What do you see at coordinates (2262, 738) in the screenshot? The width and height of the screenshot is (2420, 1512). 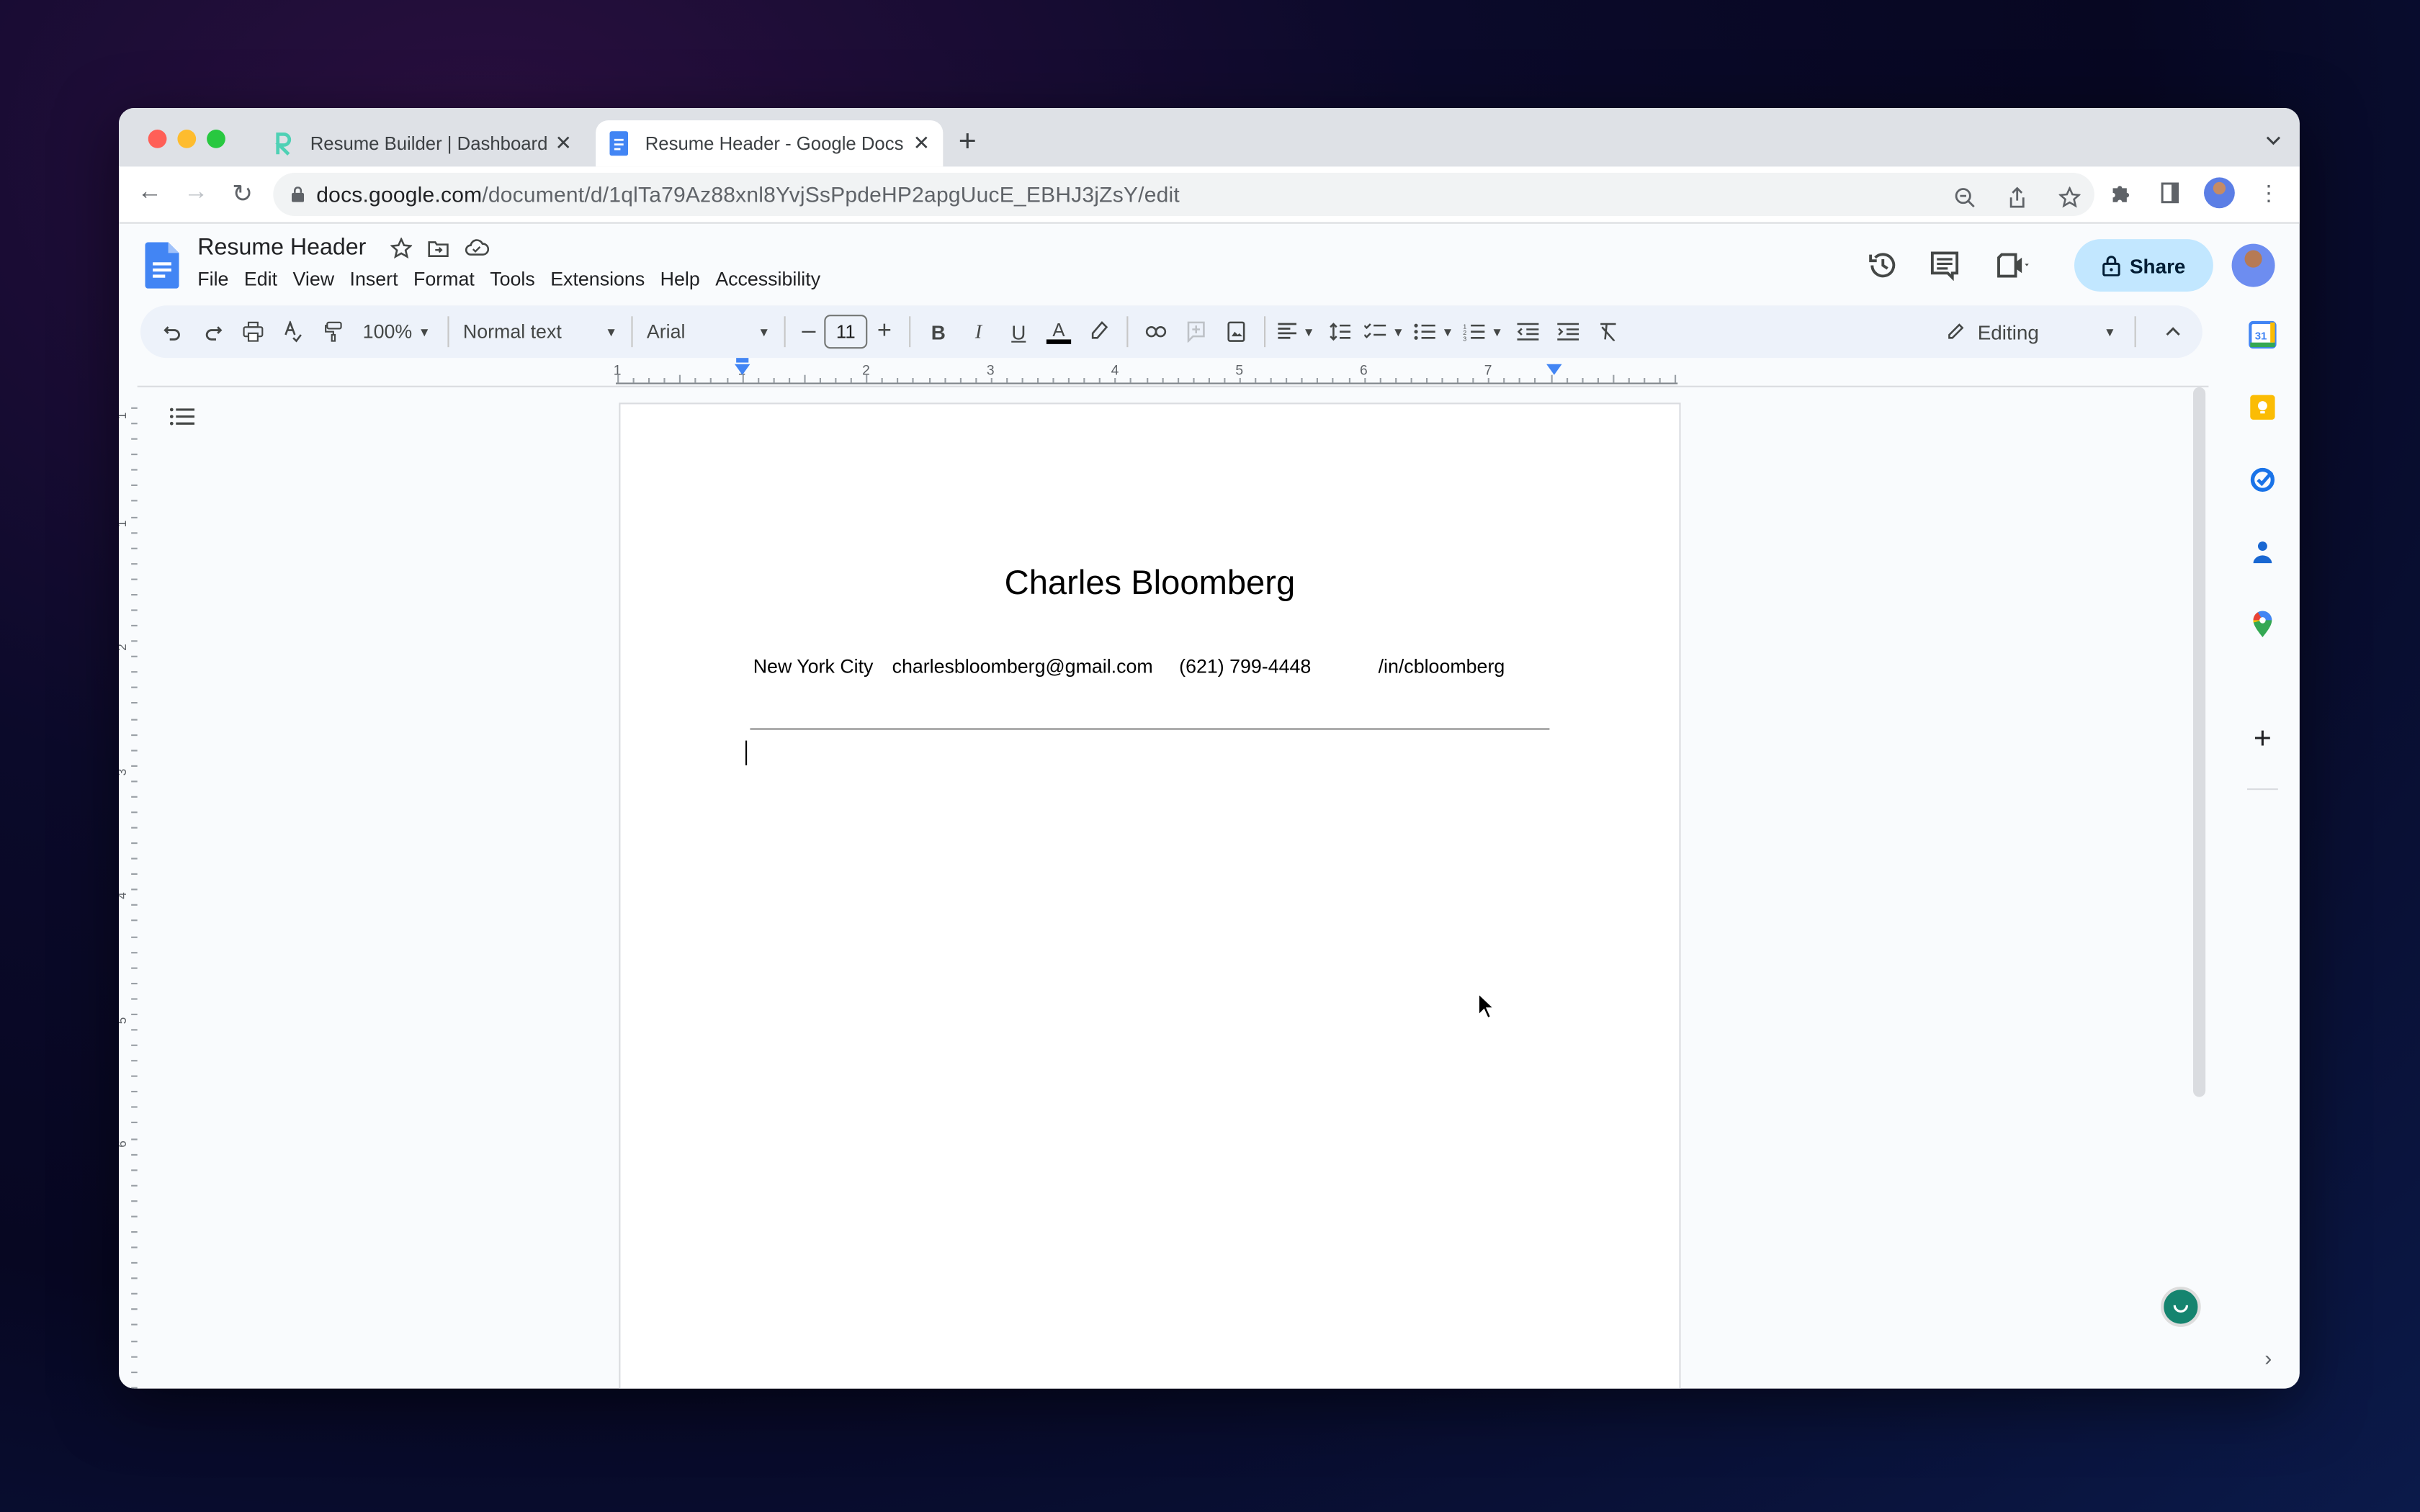 I see `get-addons-plus-icon: +` at bounding box center [2262, 738].